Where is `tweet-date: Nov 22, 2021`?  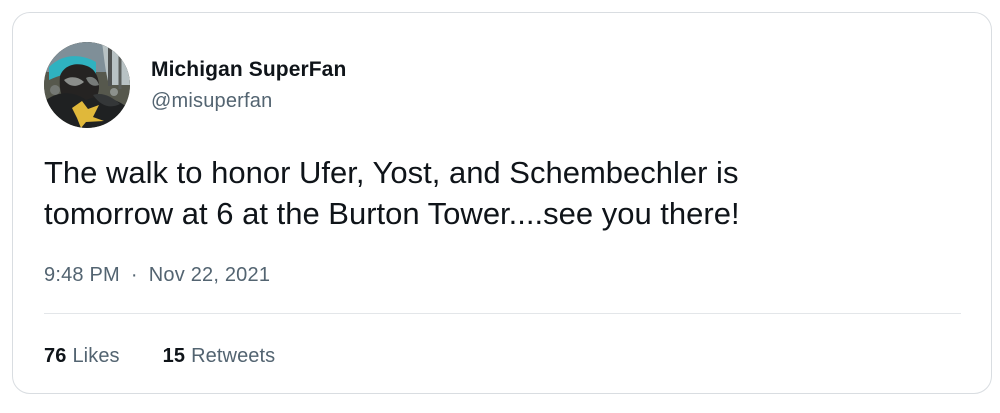 tweet-date: Nov 22, 2021 is located at coordinates (209, 275).